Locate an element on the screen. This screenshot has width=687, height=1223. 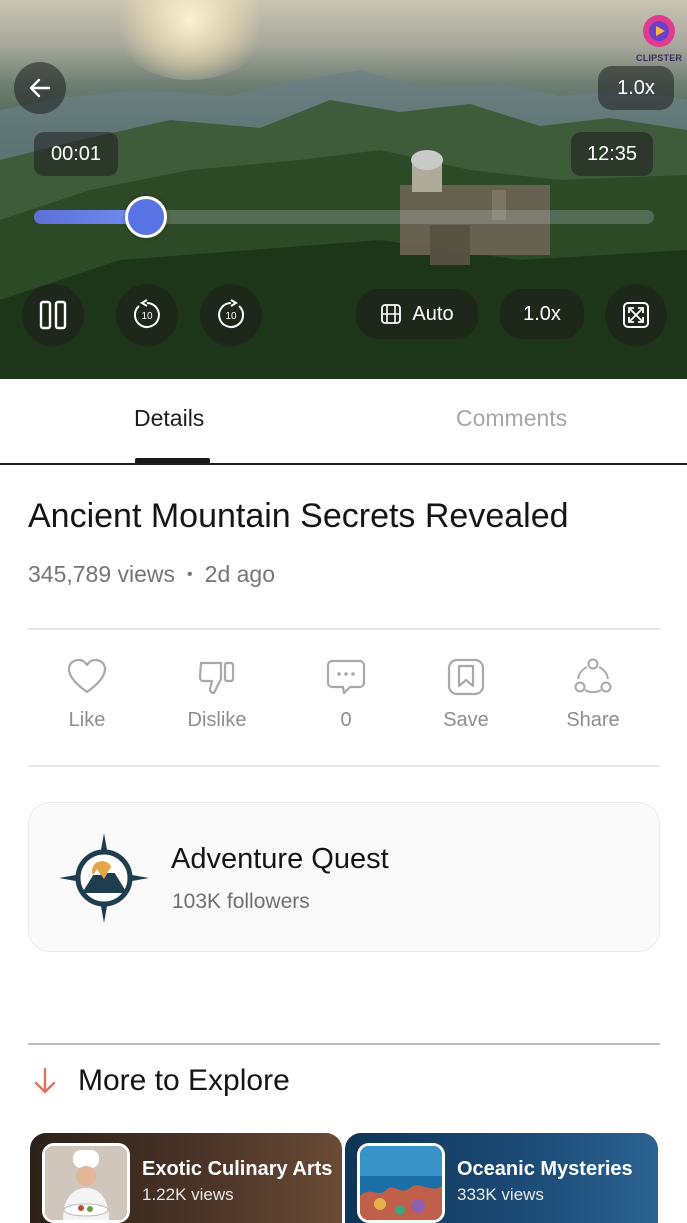
tab-bar: Details Comments is located at coordinates (343, 422).